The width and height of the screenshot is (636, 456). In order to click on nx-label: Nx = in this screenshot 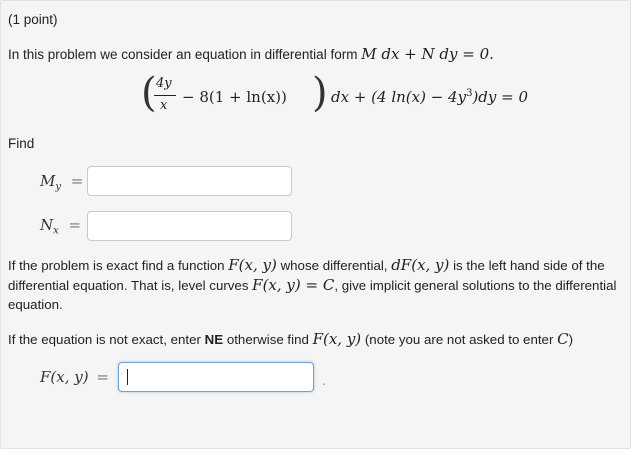, I will do `click(61, 226)`.